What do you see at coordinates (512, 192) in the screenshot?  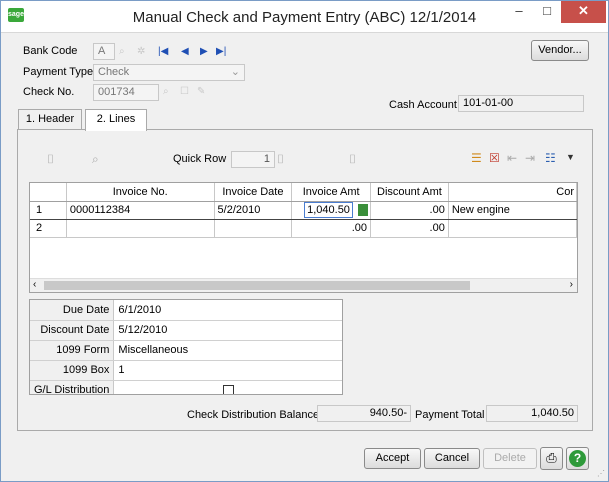 I see `column-header-comment: Cor` at bounding box center [512, 192].